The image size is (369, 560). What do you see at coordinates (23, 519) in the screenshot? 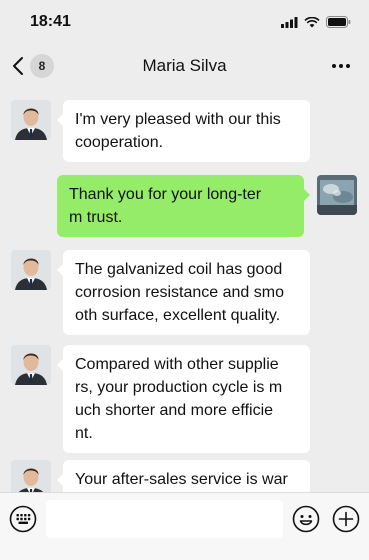
I see `keyboard-icon` at bounding box center [23, 519].